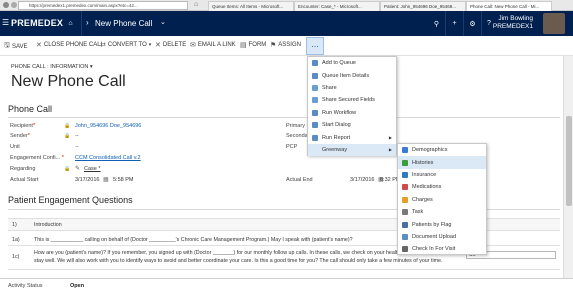 This screenshot has height=294, width=573. What do you see at coordinates (405, 162) in the screenshot?
I see `histories-icon` at bounding box center [405, 162].